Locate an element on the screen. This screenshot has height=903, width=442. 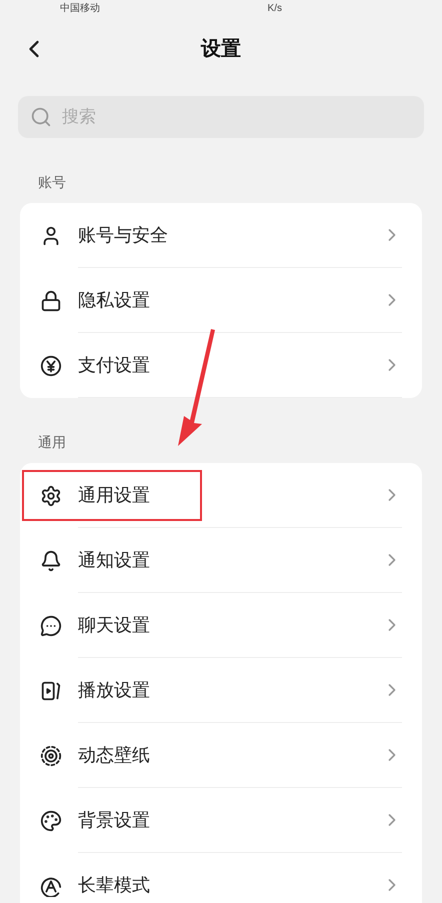
settings-row: 隐私设置 is located at coordinates (221, 300).